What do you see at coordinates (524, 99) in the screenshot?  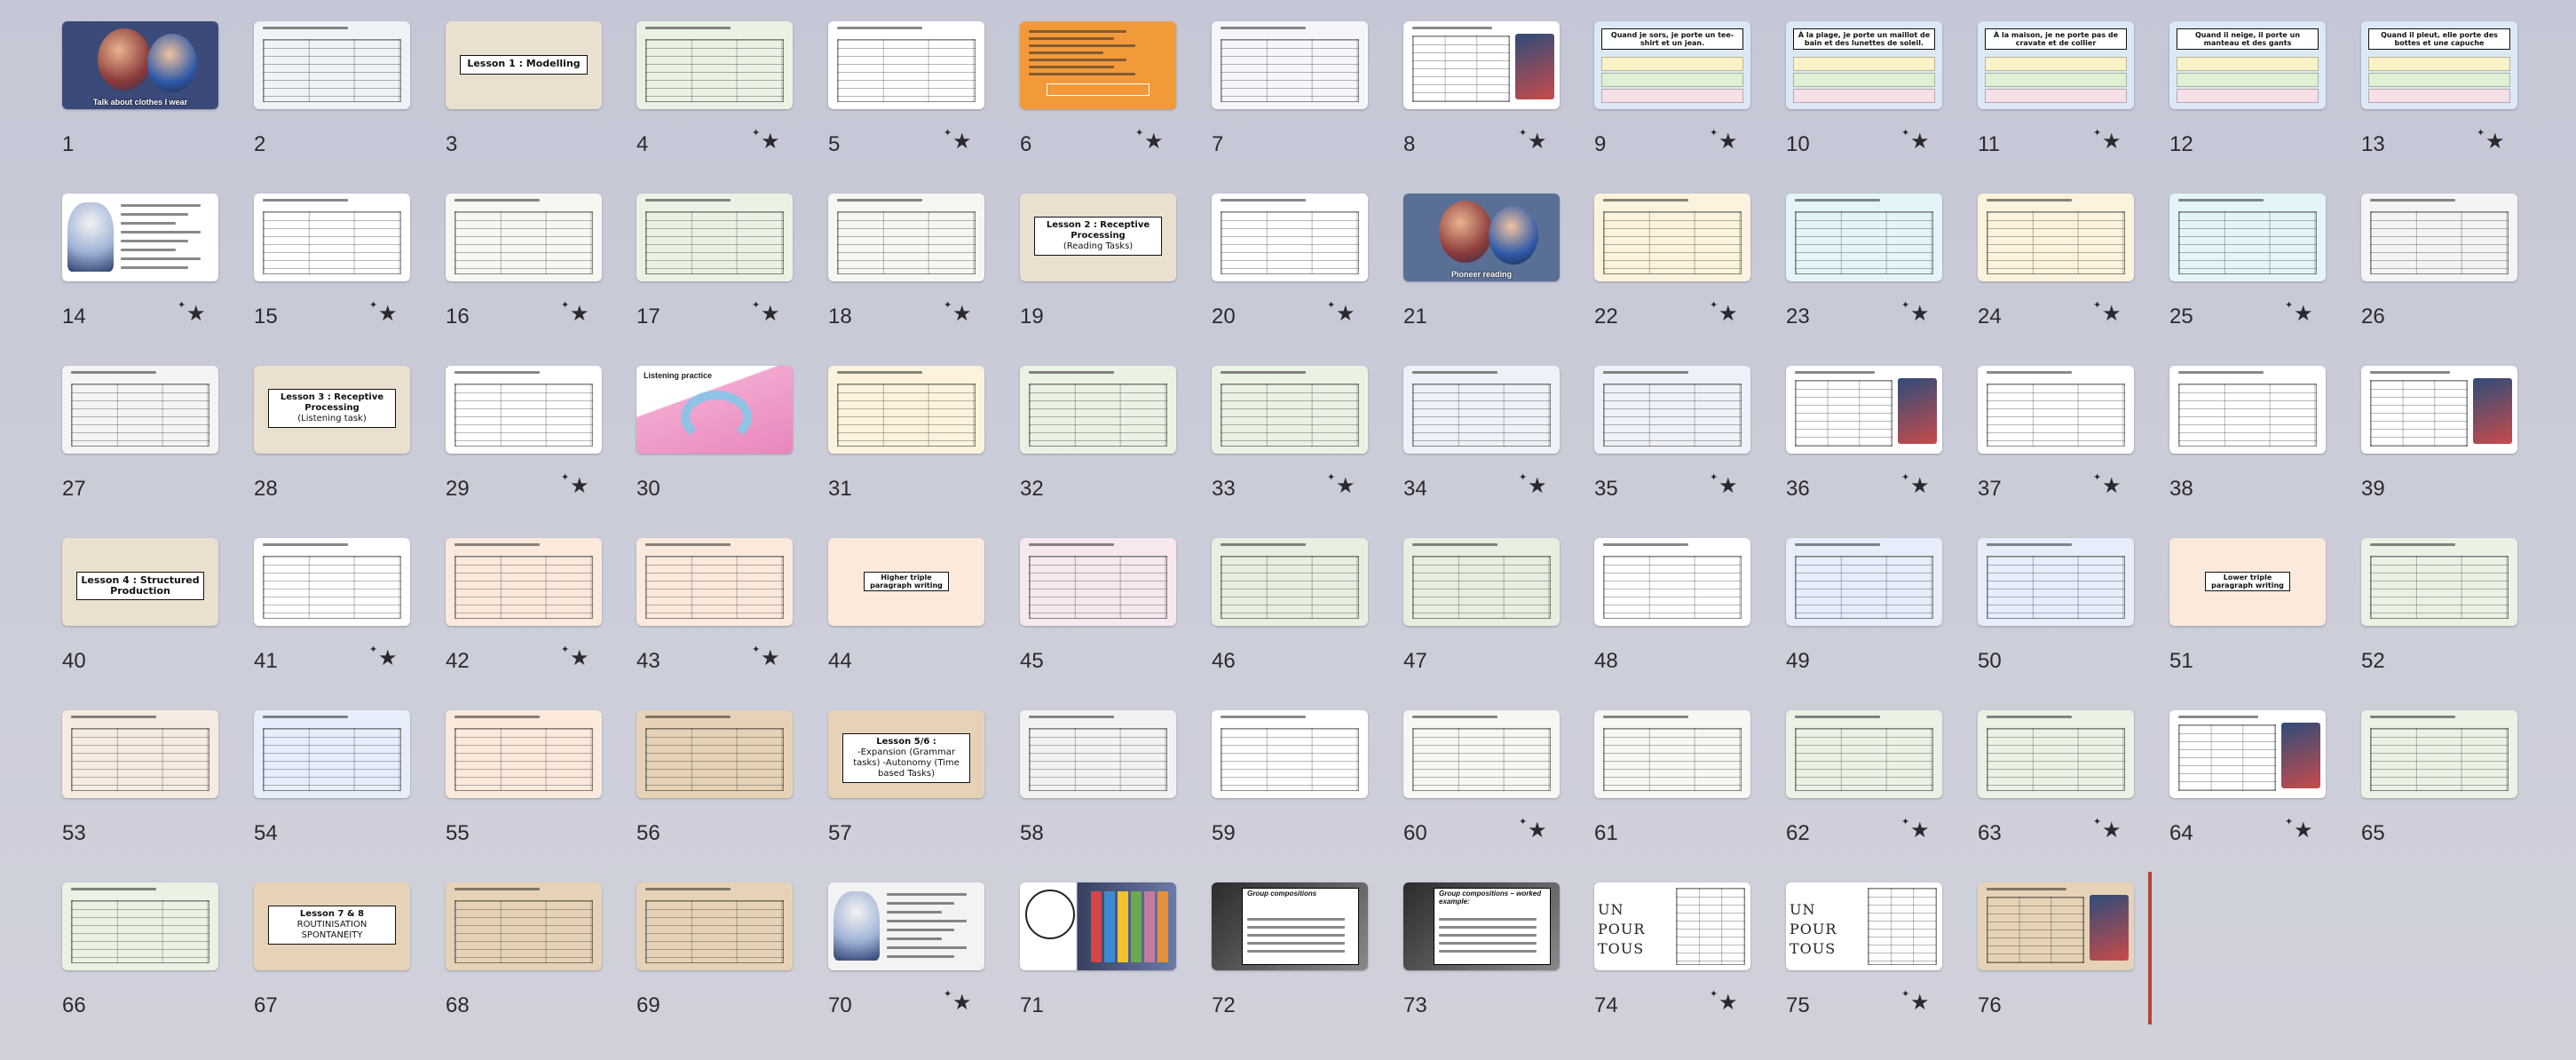 I see `slide-thumbnail-3: Lesson 1 : Modelling 3` at bounding box center [524, 99].